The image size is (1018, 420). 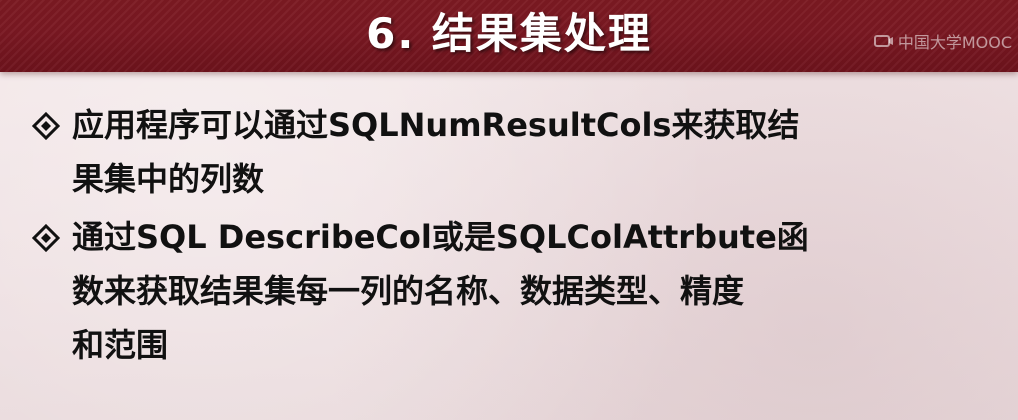 What do you see at coordinates (883, 41) in the screenshot?
I see `mooc-logo-icon` at bounding box center [883, 41].